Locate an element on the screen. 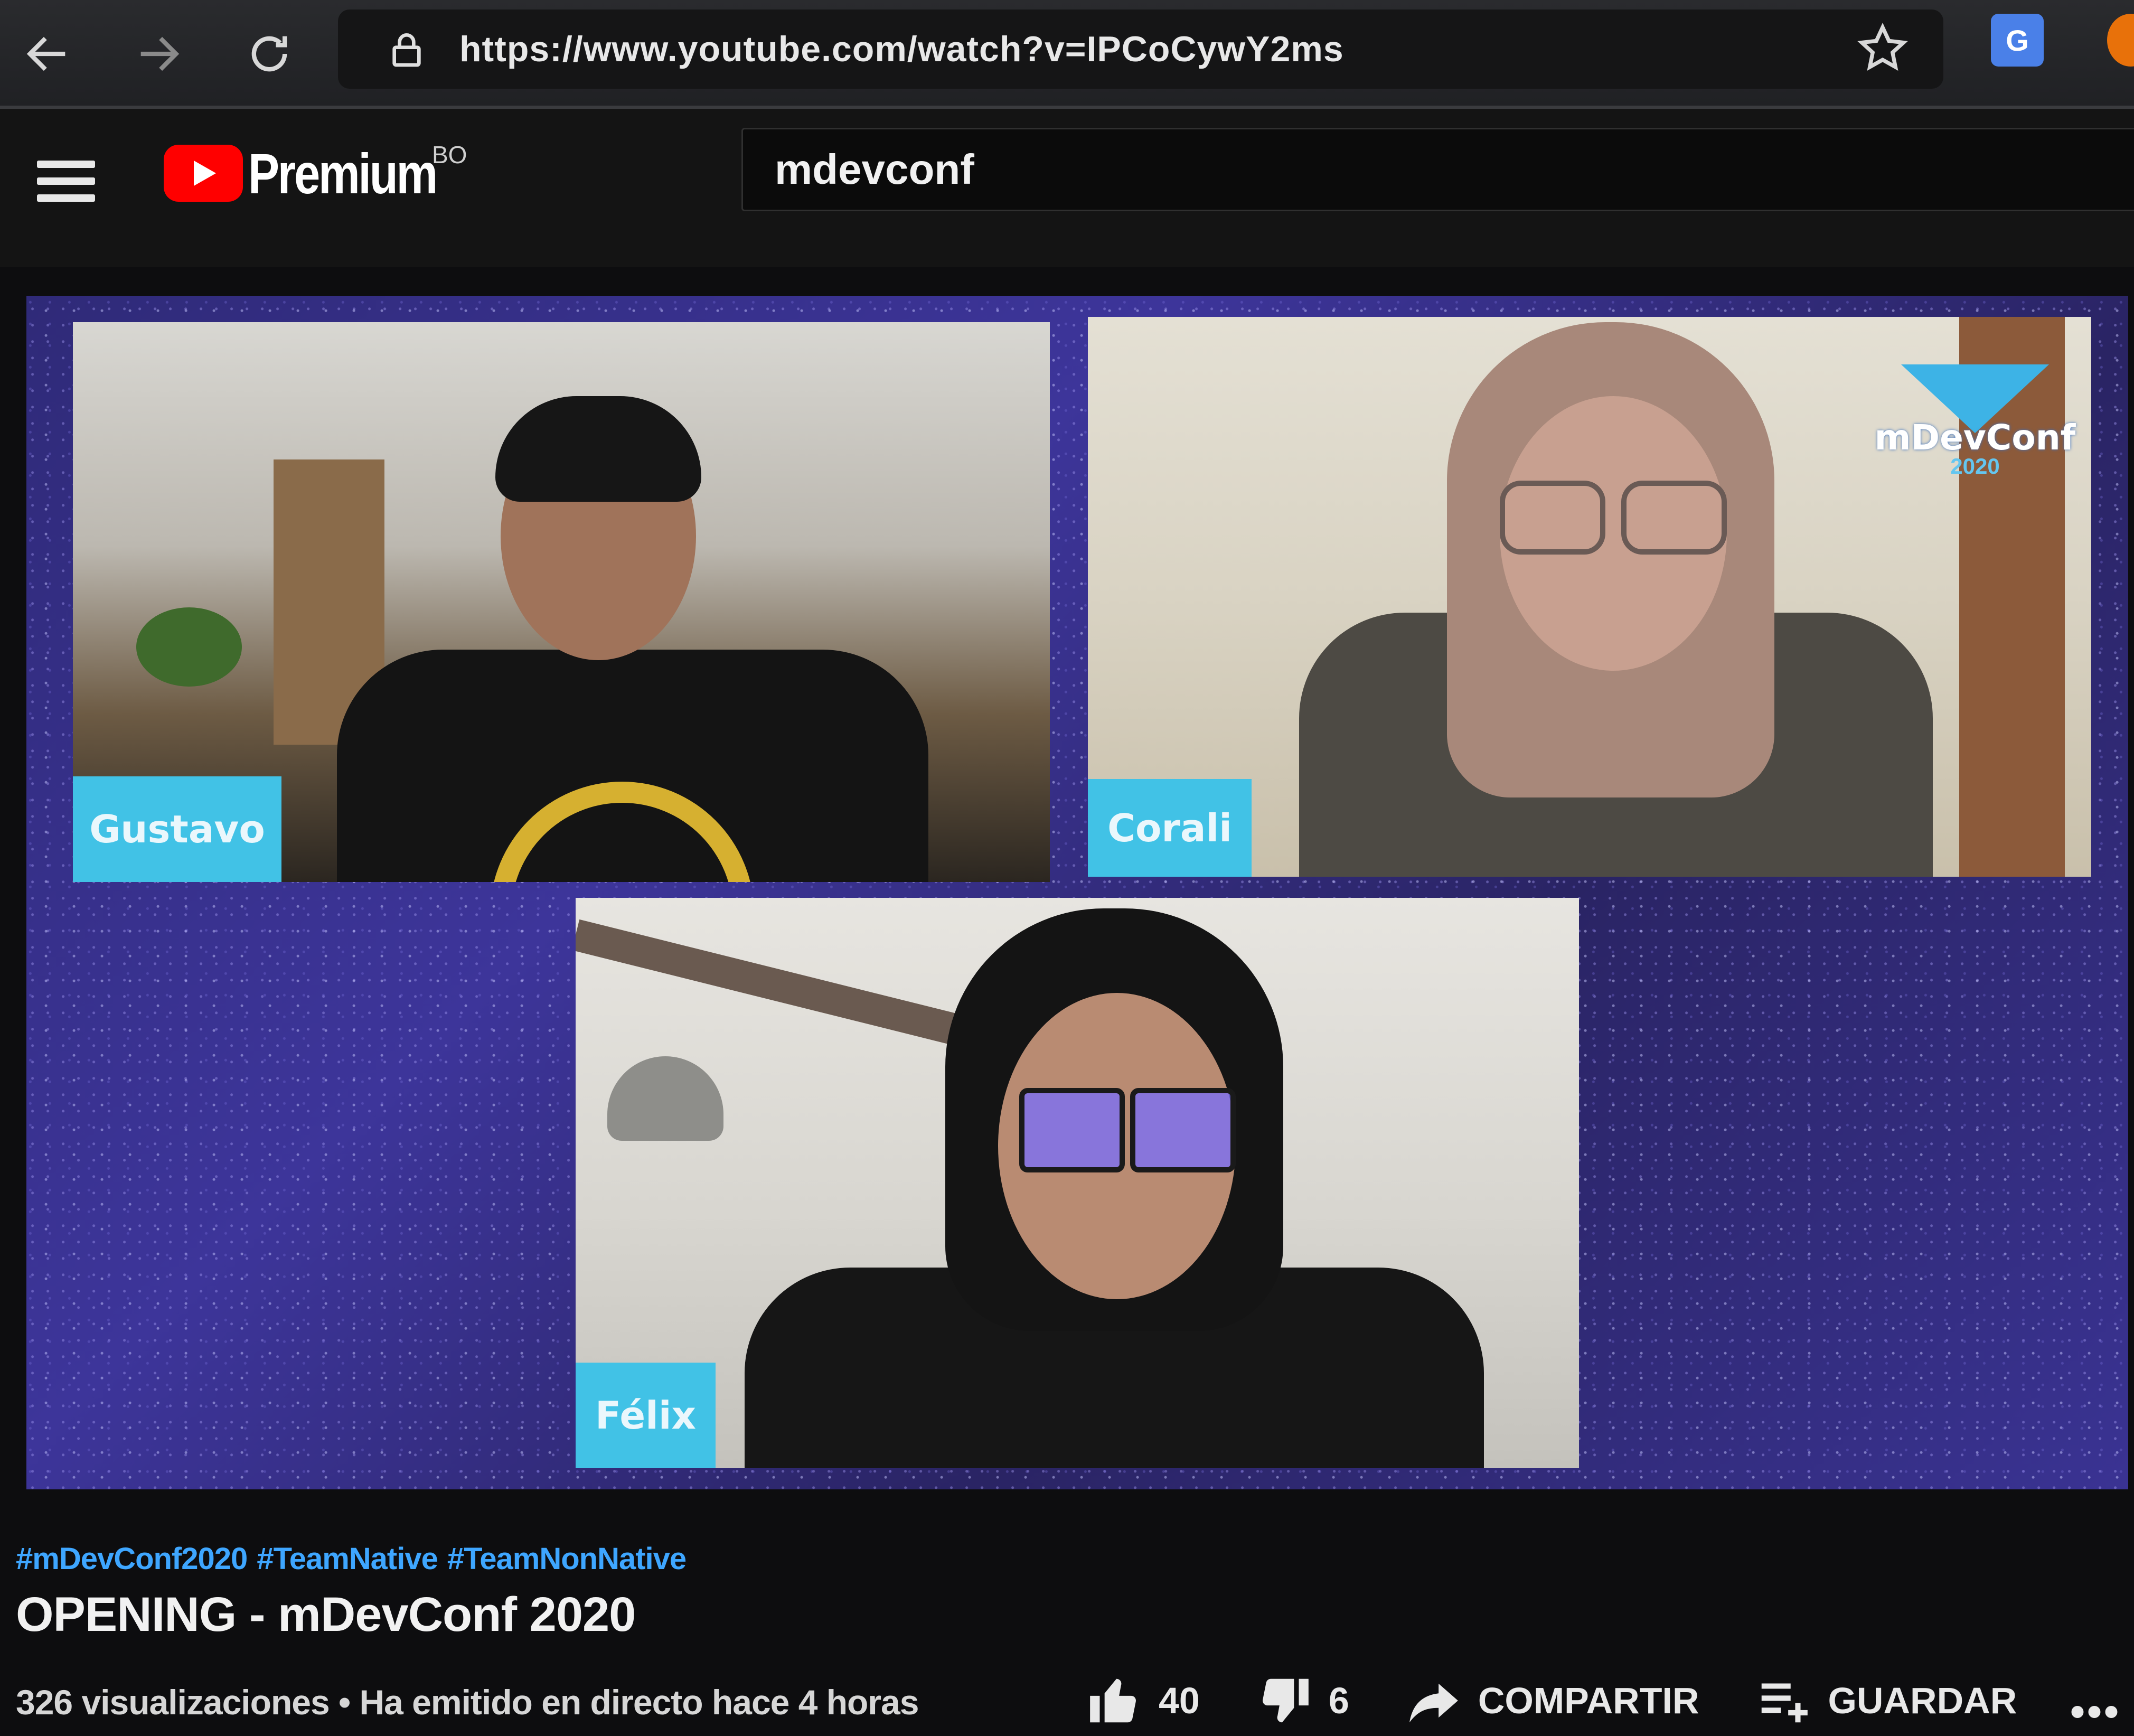 The width and height of the screenshot is (2134, 1736). country-code: BO is located at coordinates (449, 154).